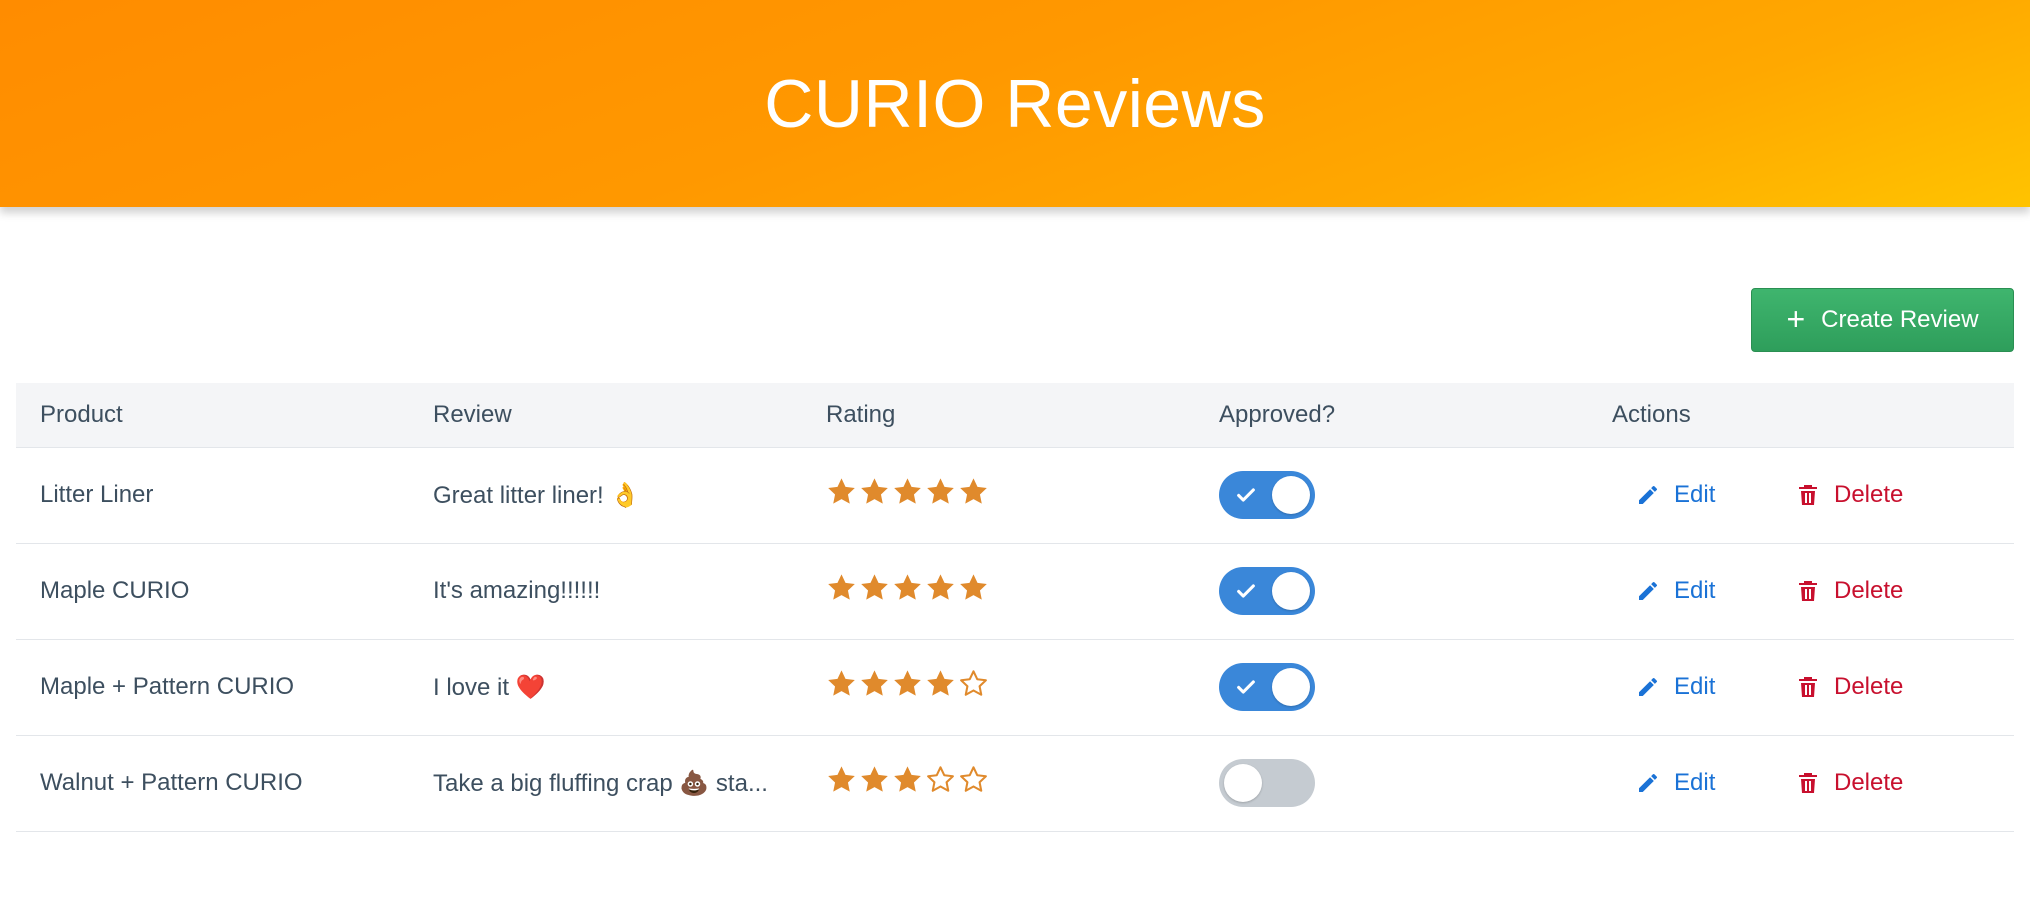  I want to click on product-name: Maple CURIO, so click(115, 590).